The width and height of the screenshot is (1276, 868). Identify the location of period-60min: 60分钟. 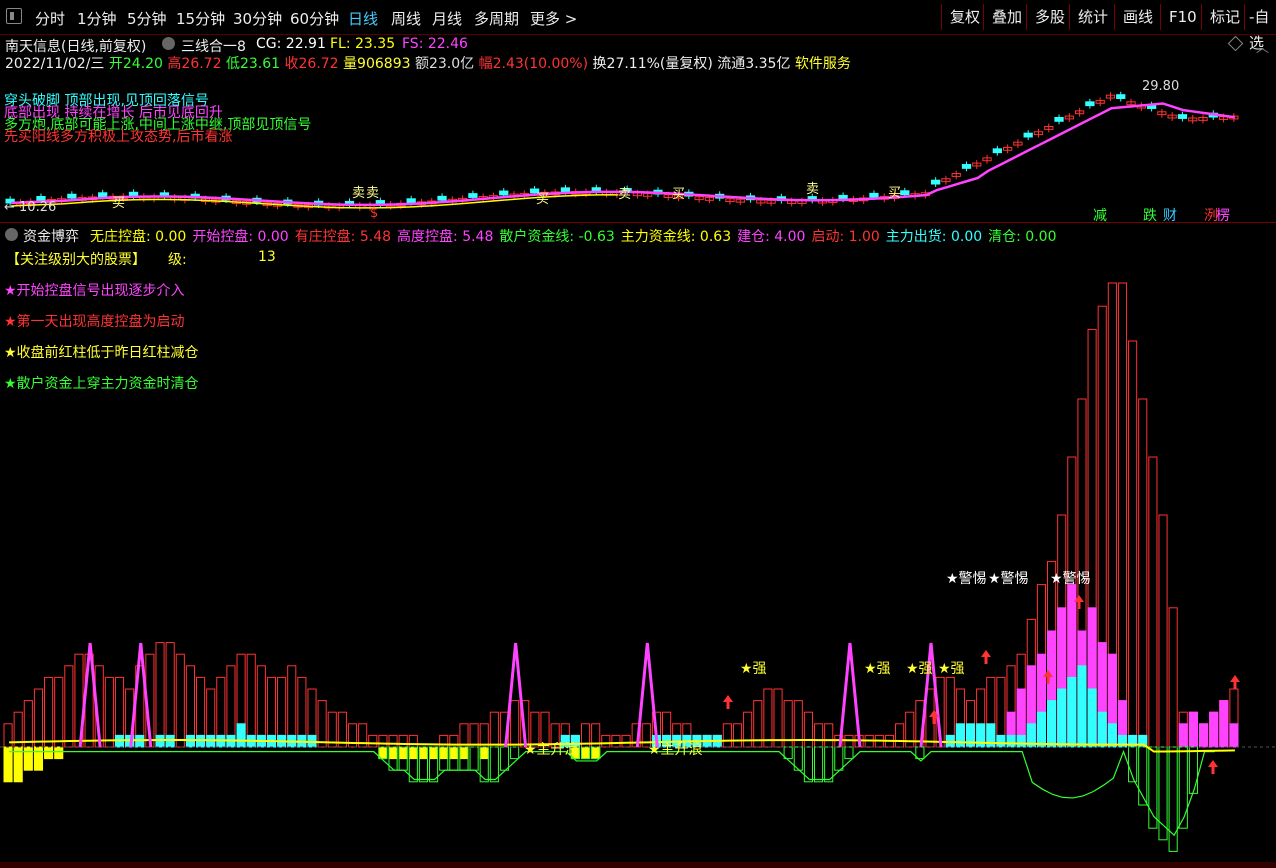
(314, 18).